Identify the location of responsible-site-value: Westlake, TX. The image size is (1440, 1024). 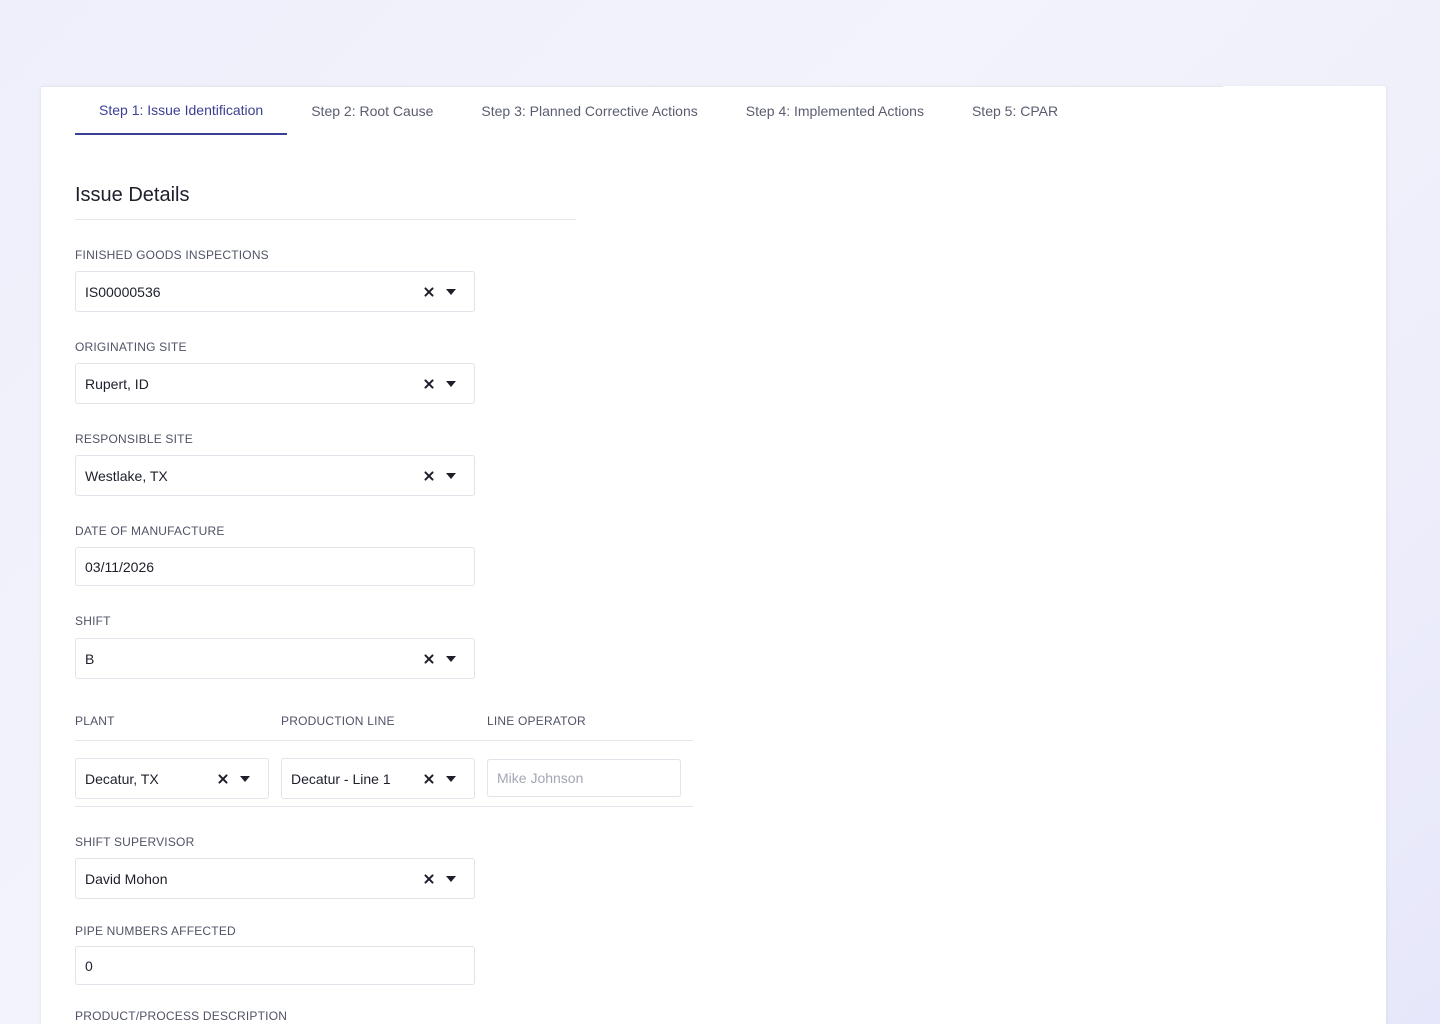
(126, 475).